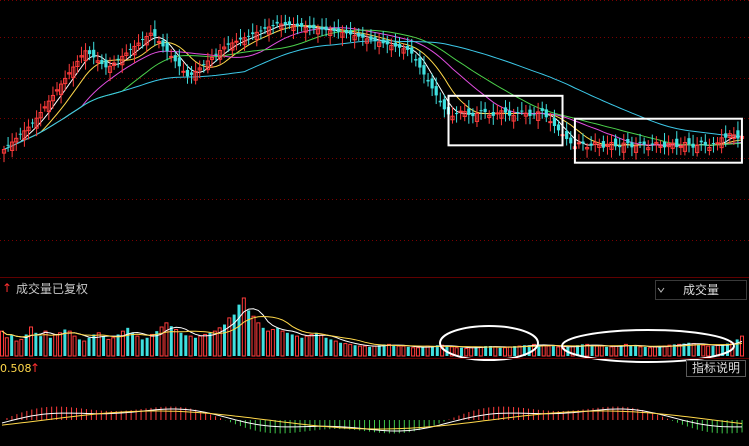 The image size is (749, 446). What do you see at coordinates (658, 140) in the screenshot?
I see `highlight-box` at bounding box center [658, 140].